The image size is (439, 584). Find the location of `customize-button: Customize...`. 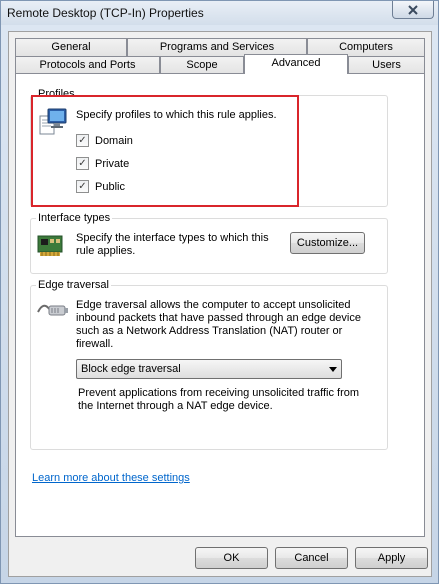

customize-button: Customize... is located at coordinates (327, 243).